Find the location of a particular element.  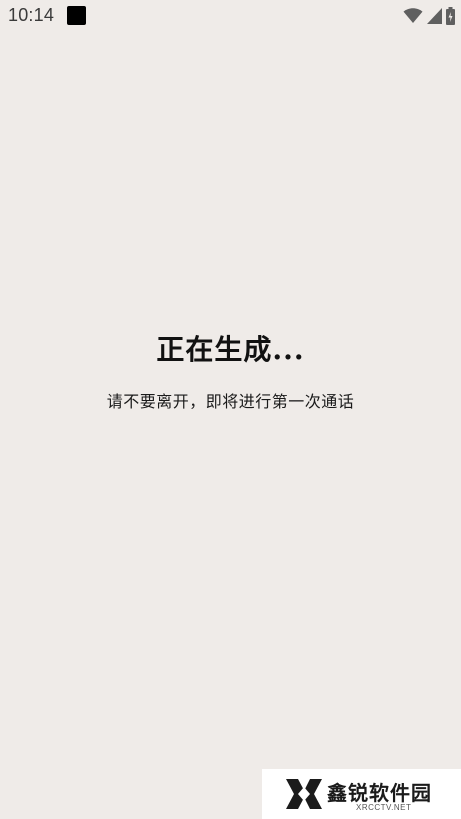

battery-icon is located at coordinates (450, 16).